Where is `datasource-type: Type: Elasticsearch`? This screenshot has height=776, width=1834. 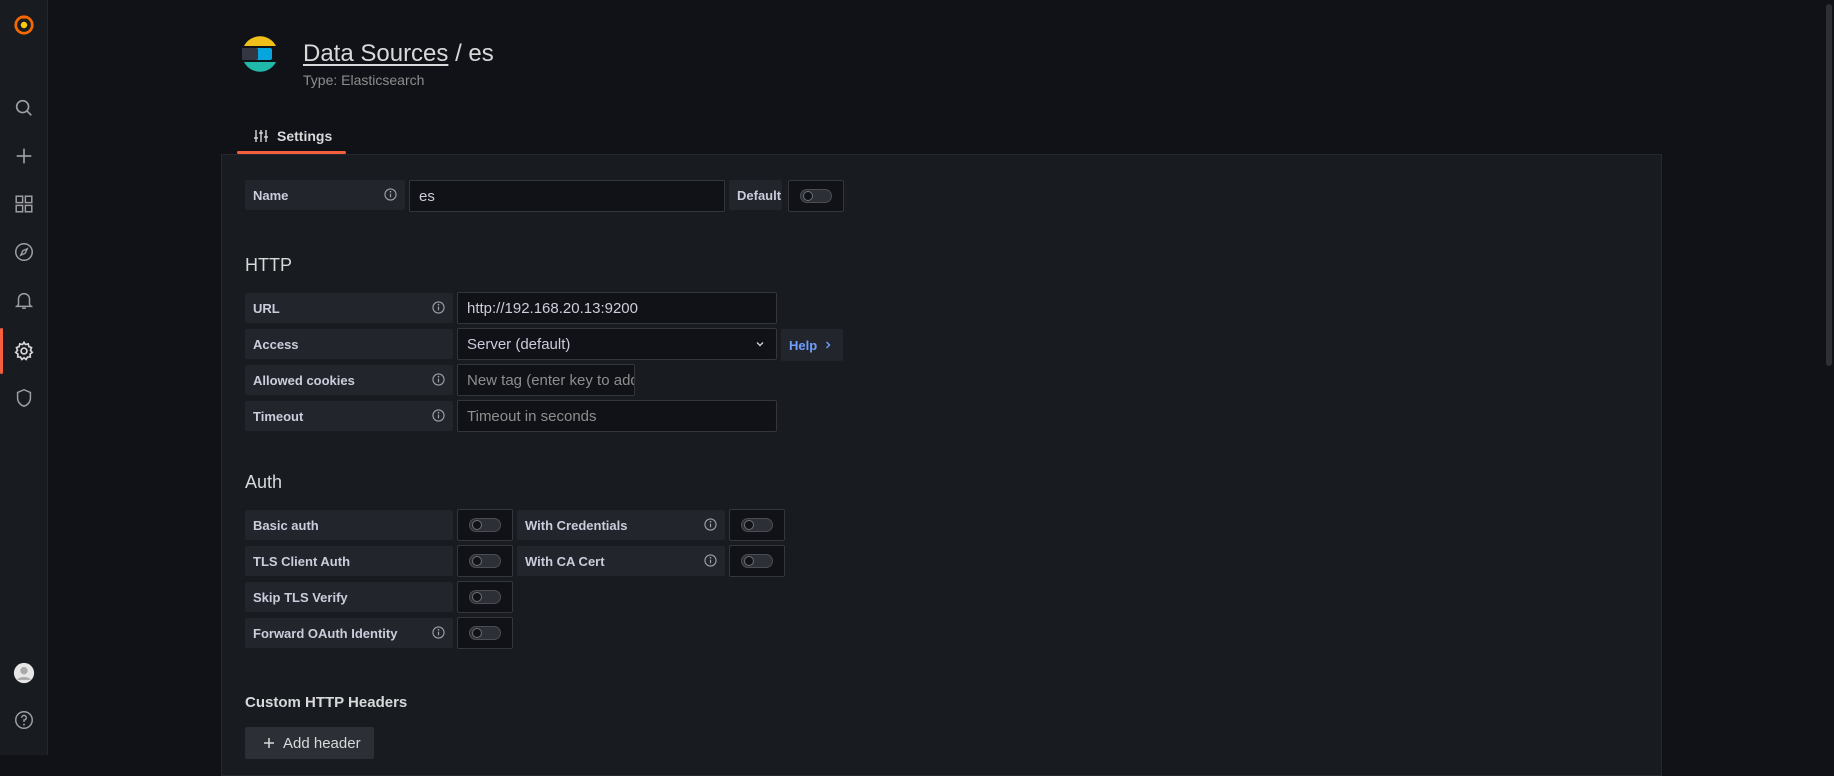
datasource-type: Type: Elasticsearch is located at coordinates (364, 80).